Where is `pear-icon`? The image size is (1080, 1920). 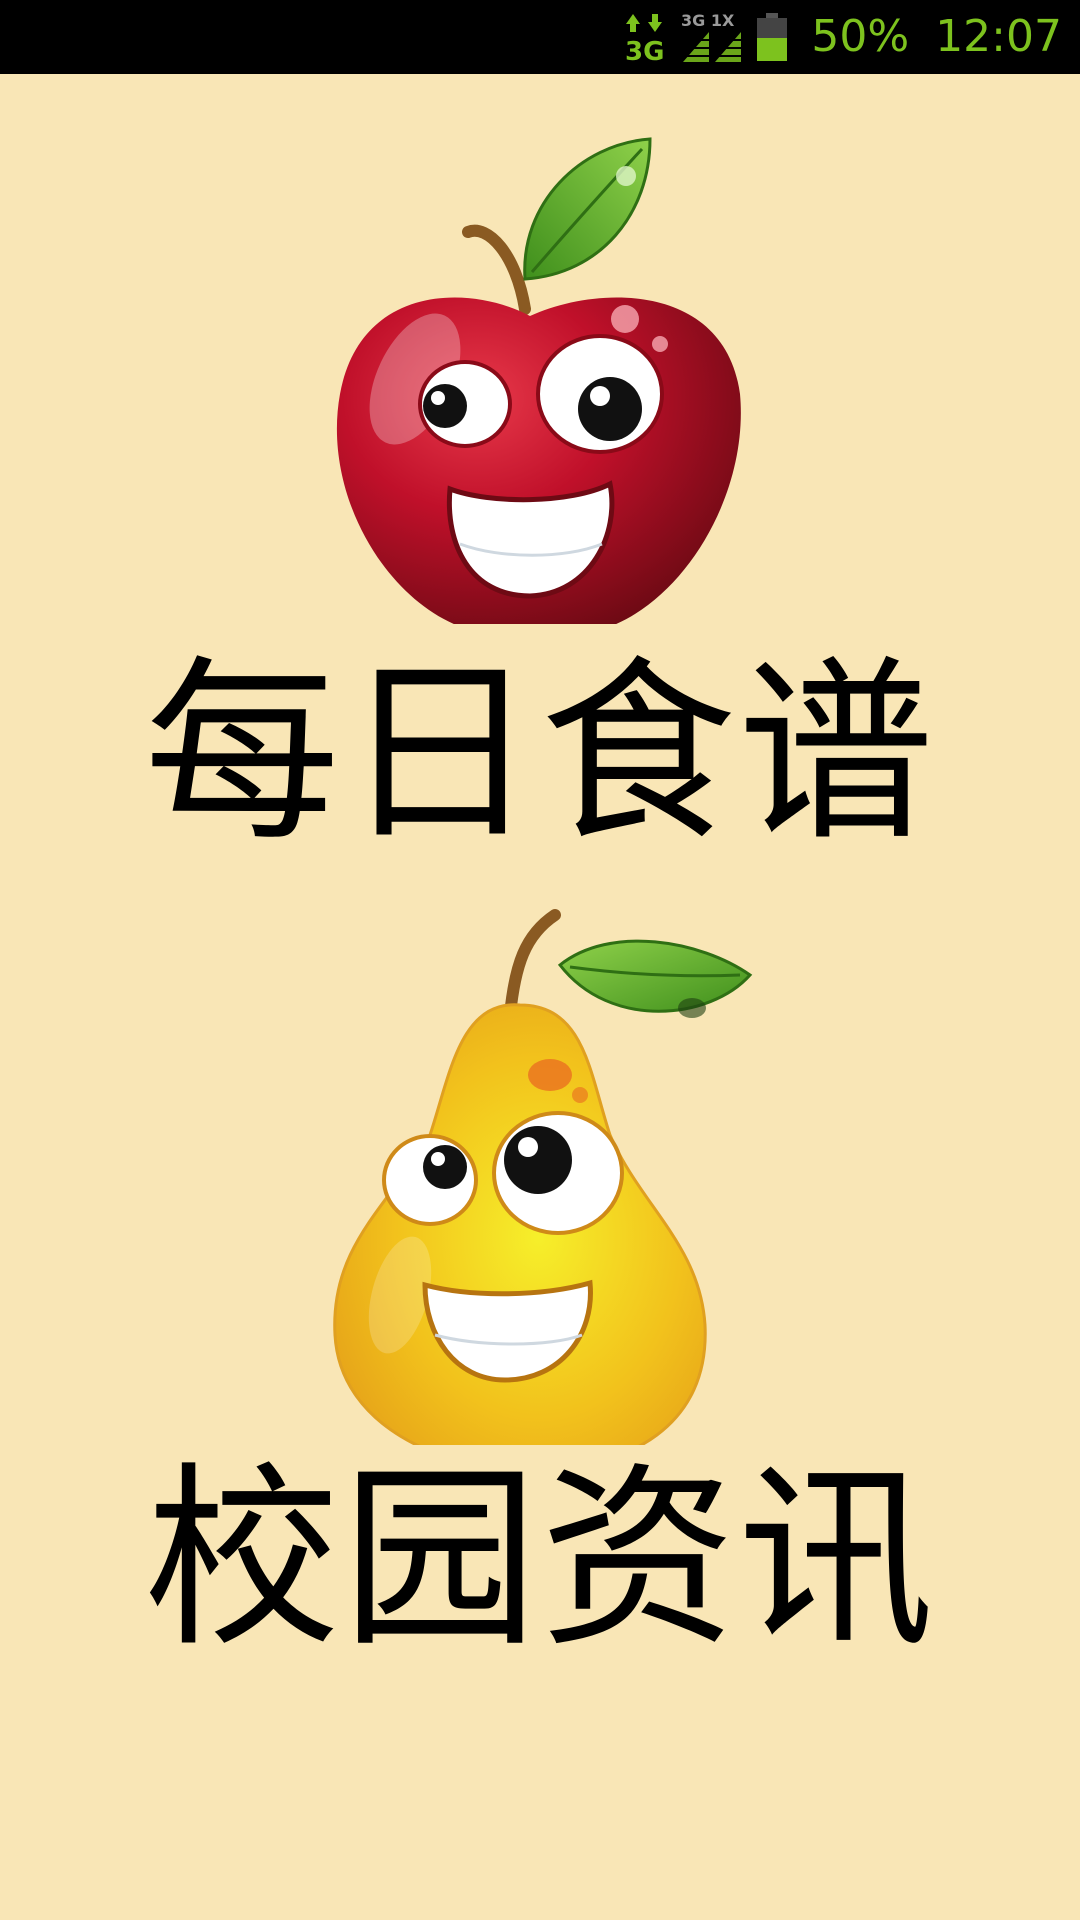 pear-icon is located at coordinates (543, 1177).